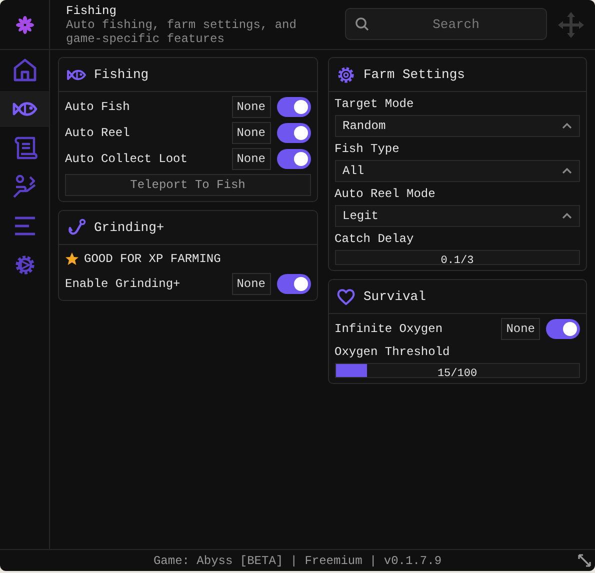  I want to click on slider-value: 15/100, so click(457, 374).